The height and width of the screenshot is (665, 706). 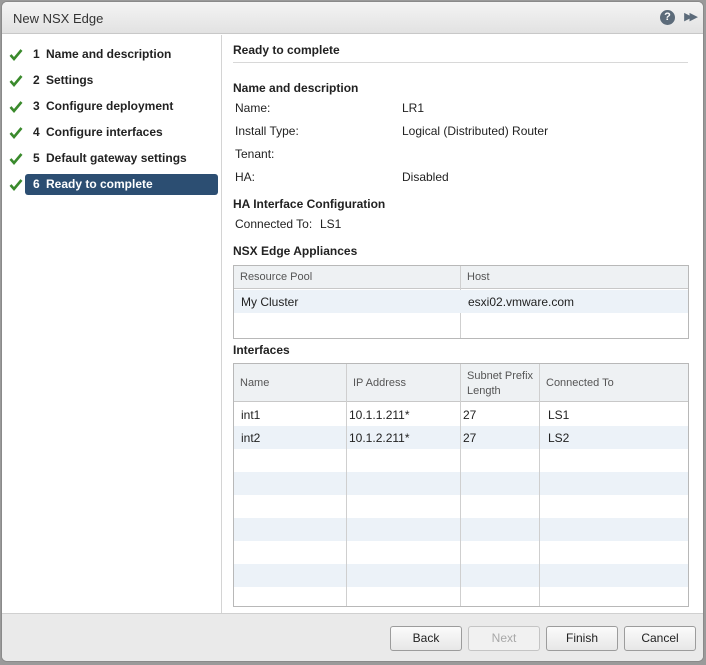 What do you see at coordinates (500, 382) in the screenshot?
I see `column-header-subnet-prefix-length: Subnet Prefix Length` at bounding box center [500, 382].